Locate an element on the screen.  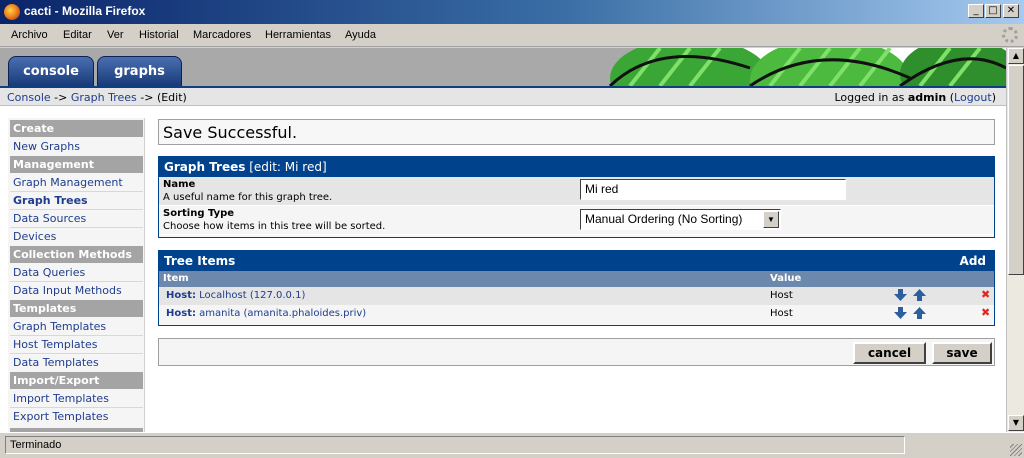
login-prefix: Logged in as is located at coordinates (871, 97).